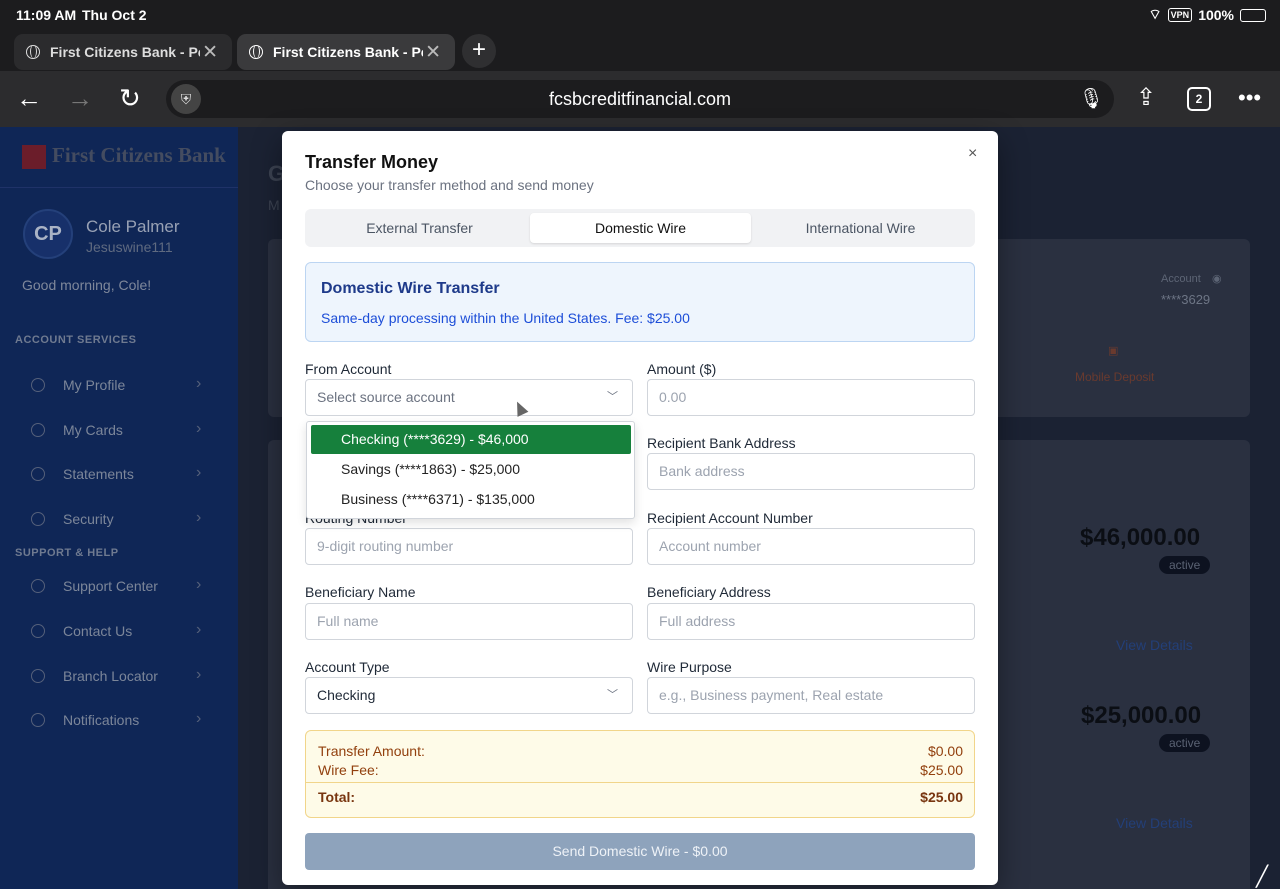 The image size is (1280, 889). What do you see at coordinates (119, 677) in the screenshot?
I see `sidebar-item-branch-locator: Branch Locator ›` at bounding box center [119, 677].